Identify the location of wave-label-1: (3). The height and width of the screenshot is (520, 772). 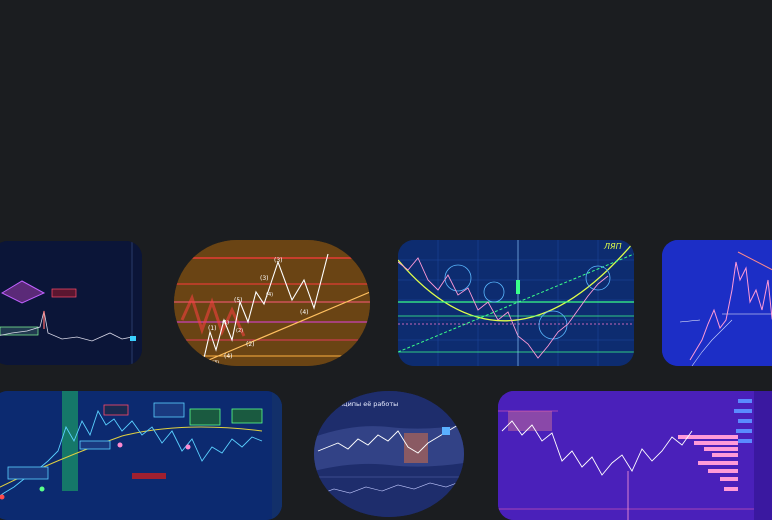
(278, 260).